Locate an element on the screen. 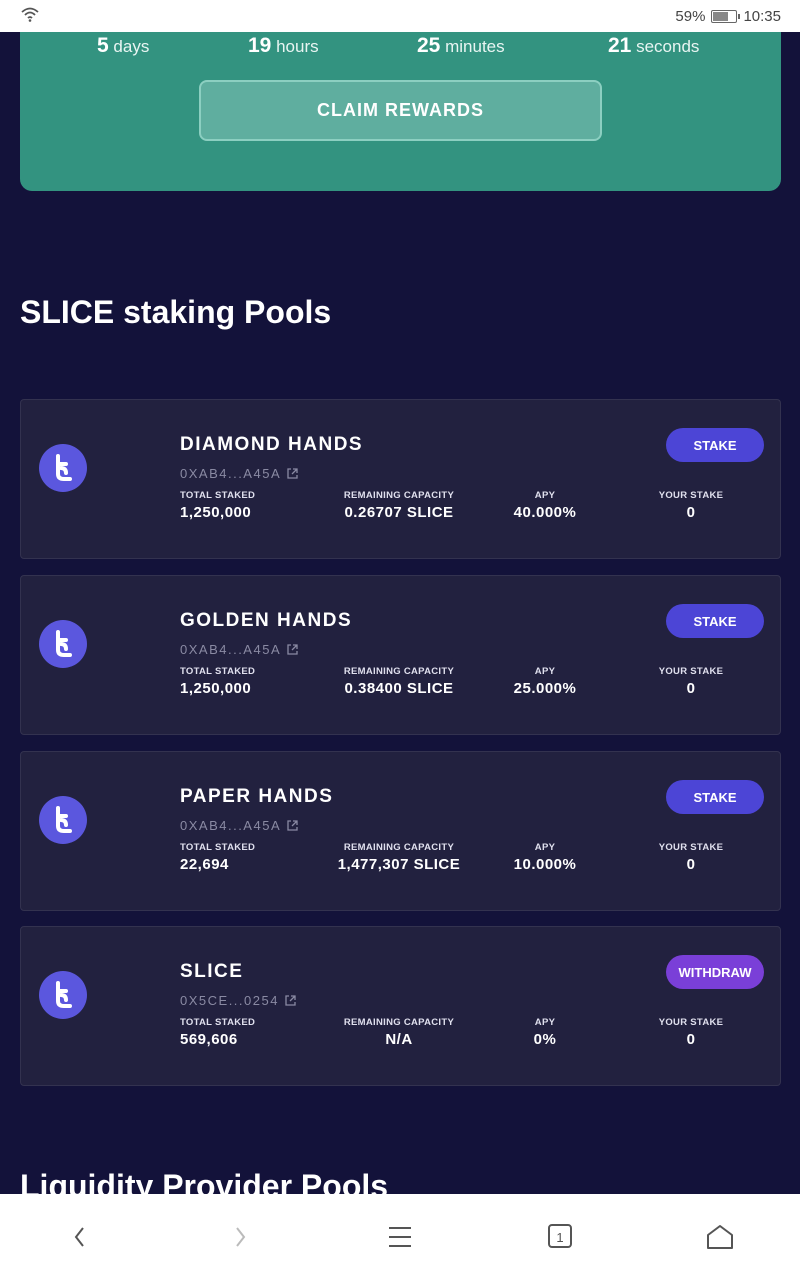 Image resolution: width=800 pixels, height=1280 pixels. forward-button is located at coordinates (240, 1237).